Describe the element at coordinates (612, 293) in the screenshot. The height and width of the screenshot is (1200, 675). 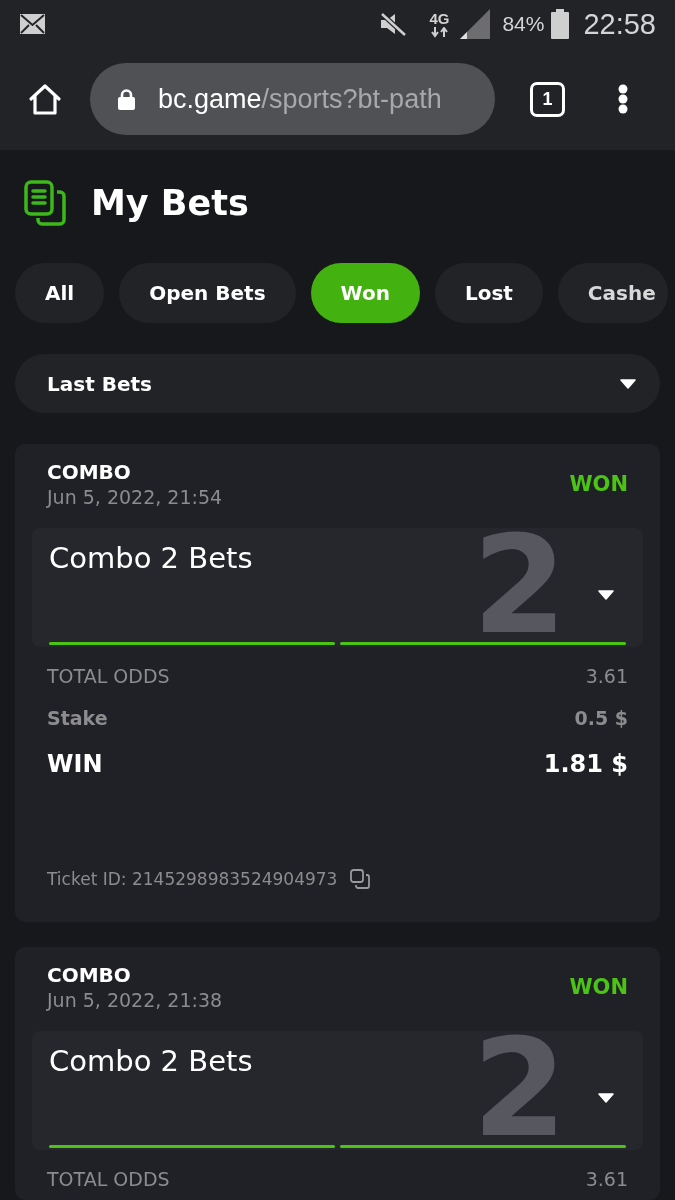
I see `filter-tab: Cashe` at that location.